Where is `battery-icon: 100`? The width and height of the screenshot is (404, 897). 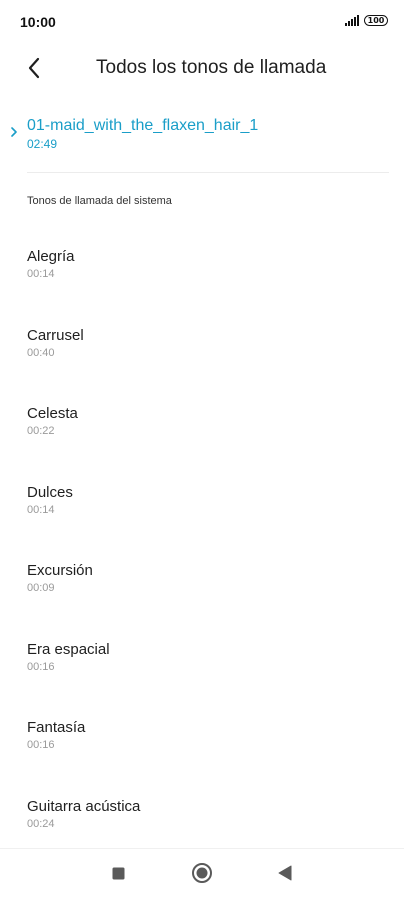 battery-icon: 100 is located at coordinates (376, 20).